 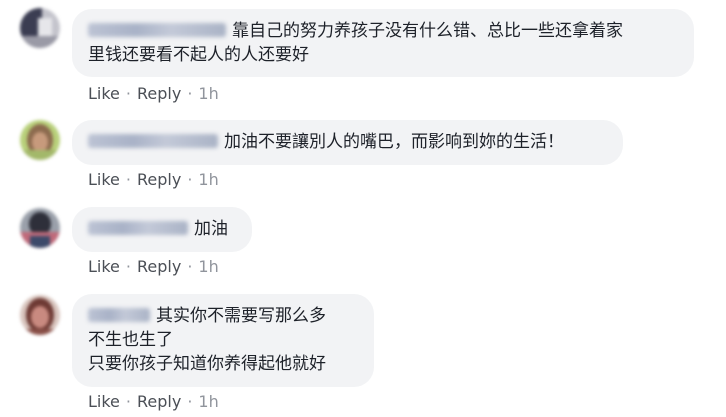 I want to click on comment-bubble: 加油, so click(x=162, y=229).